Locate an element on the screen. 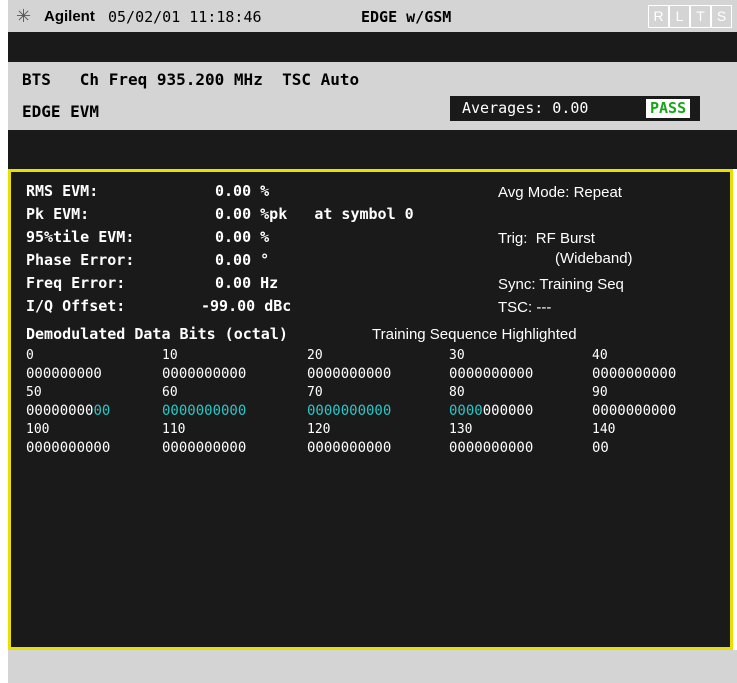 This screenshot has height=683, width=737. bit-group: 000000000 is located at coordinates (64, 374).